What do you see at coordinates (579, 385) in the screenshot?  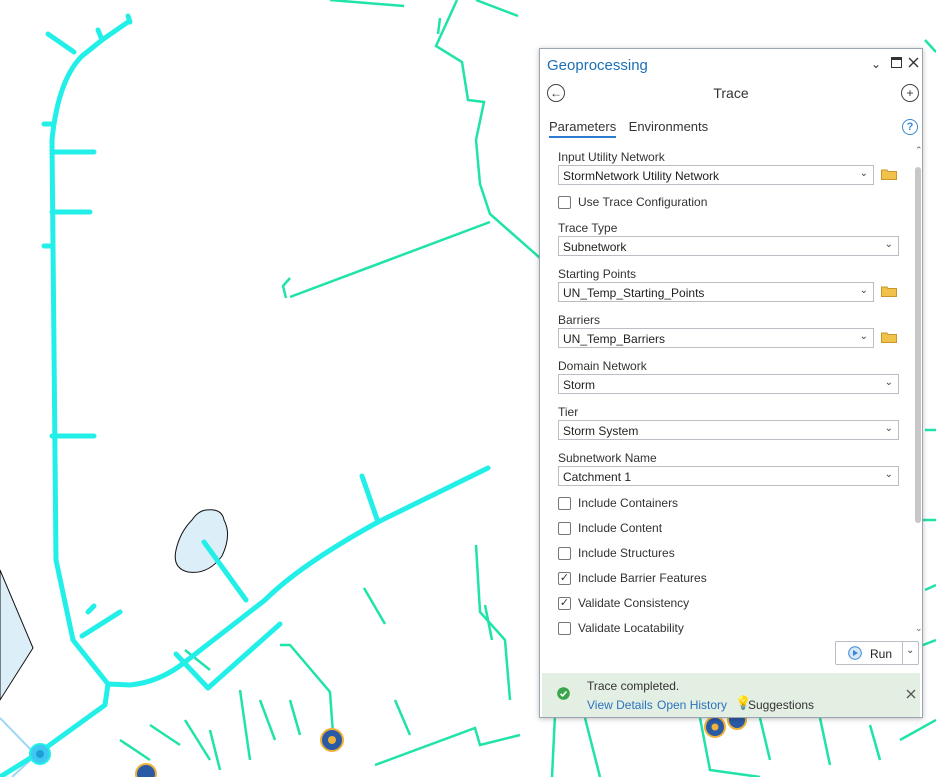 I see `domain-network-value: Storm` at bounding box center [579, 385].